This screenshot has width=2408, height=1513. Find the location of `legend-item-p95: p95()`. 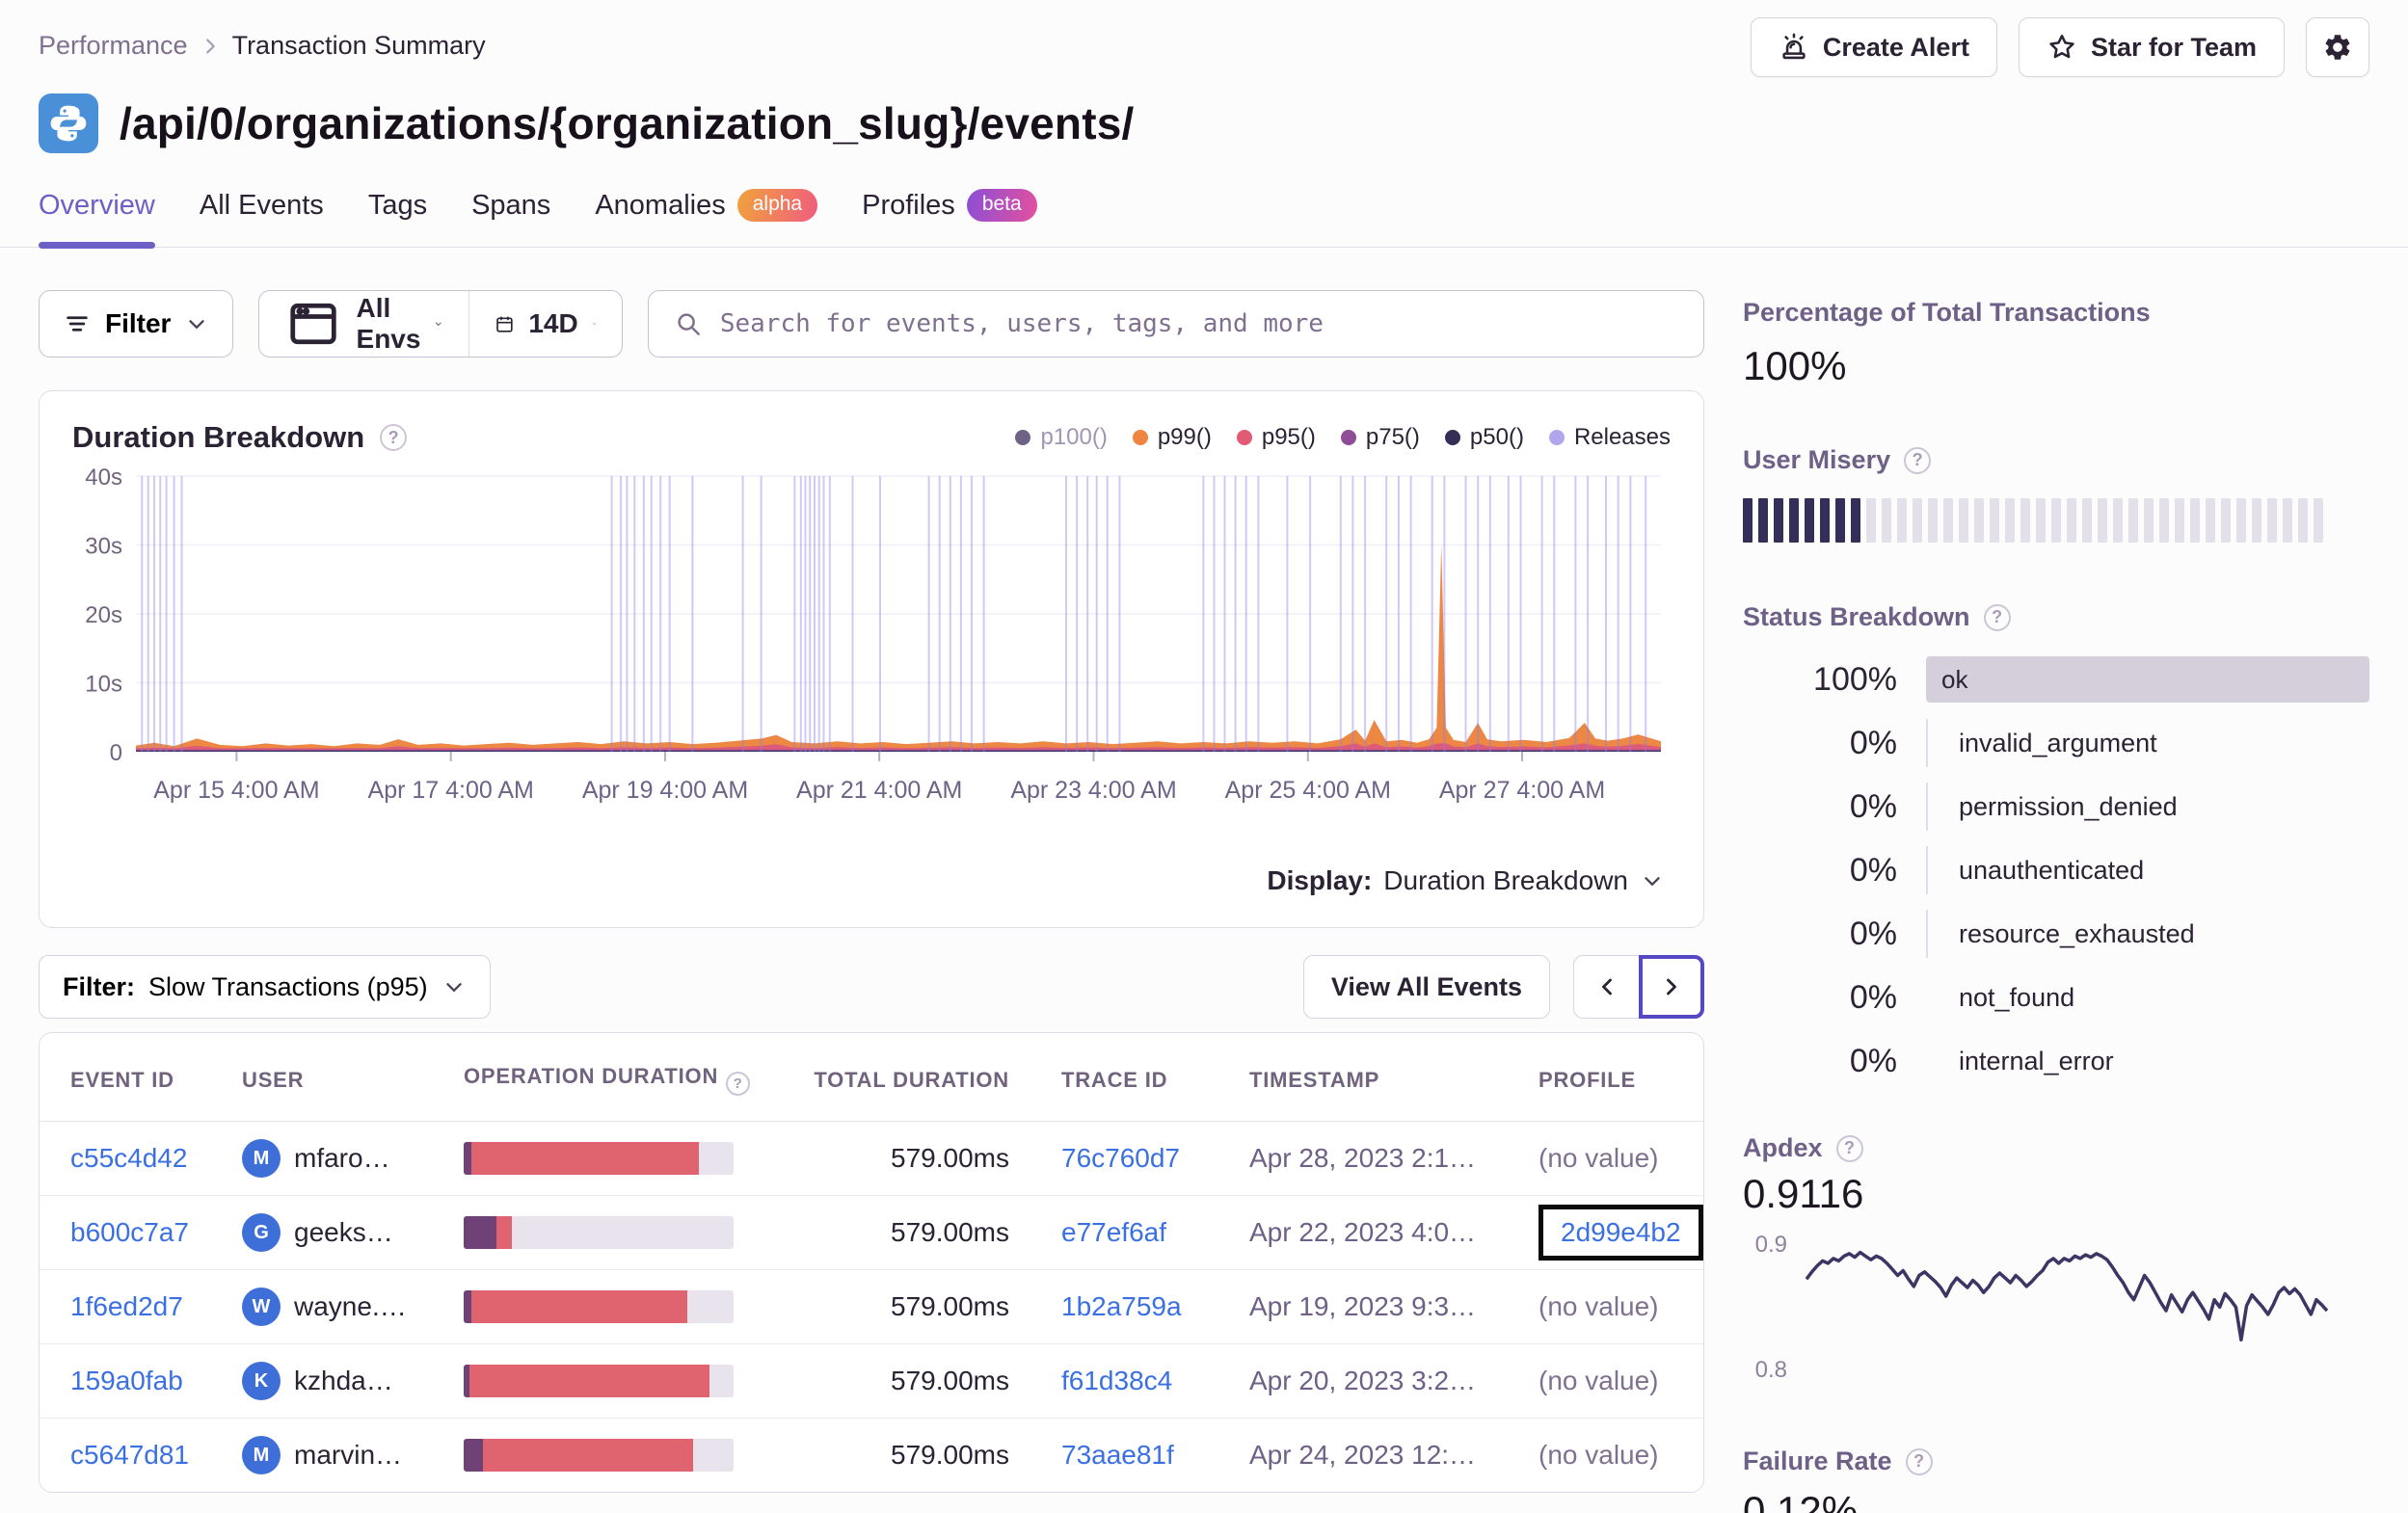

legend-item-p95: p95() is located at coordinates (1276, 437).